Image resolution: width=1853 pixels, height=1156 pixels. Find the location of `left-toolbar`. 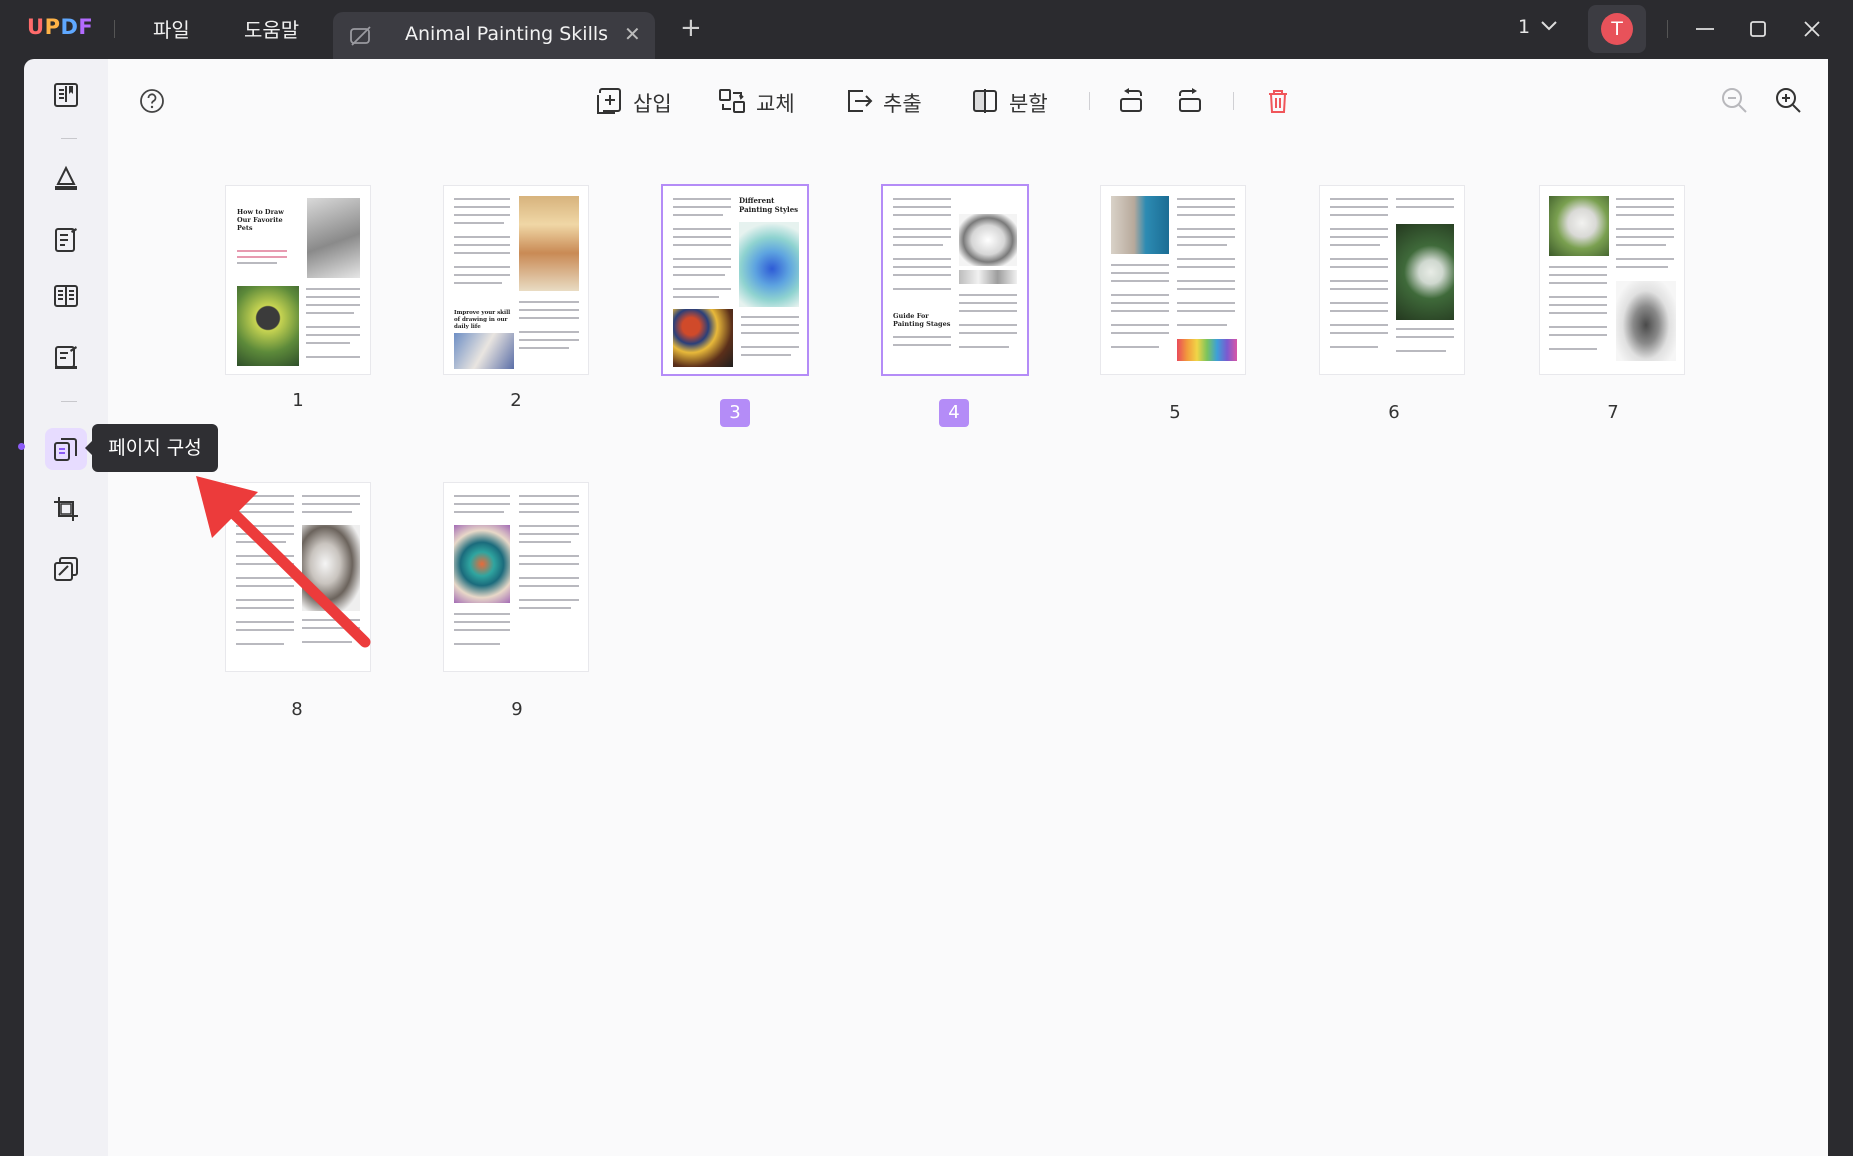

left-toolbar is located at coordinates (66, 607).